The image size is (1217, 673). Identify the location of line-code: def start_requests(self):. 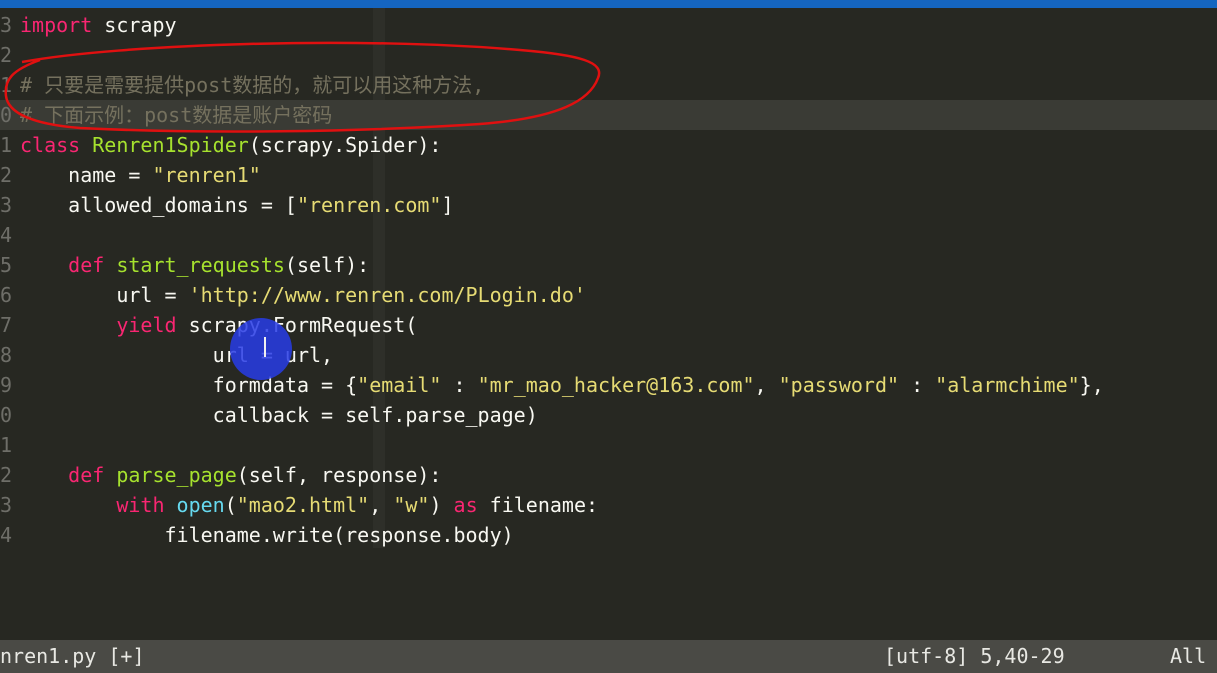
(194, 265).